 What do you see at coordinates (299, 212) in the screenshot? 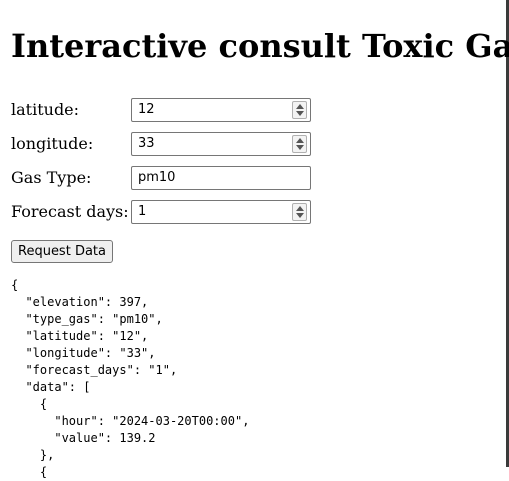
I see `forecast-days-stepper` at bounding box center [299, 212].